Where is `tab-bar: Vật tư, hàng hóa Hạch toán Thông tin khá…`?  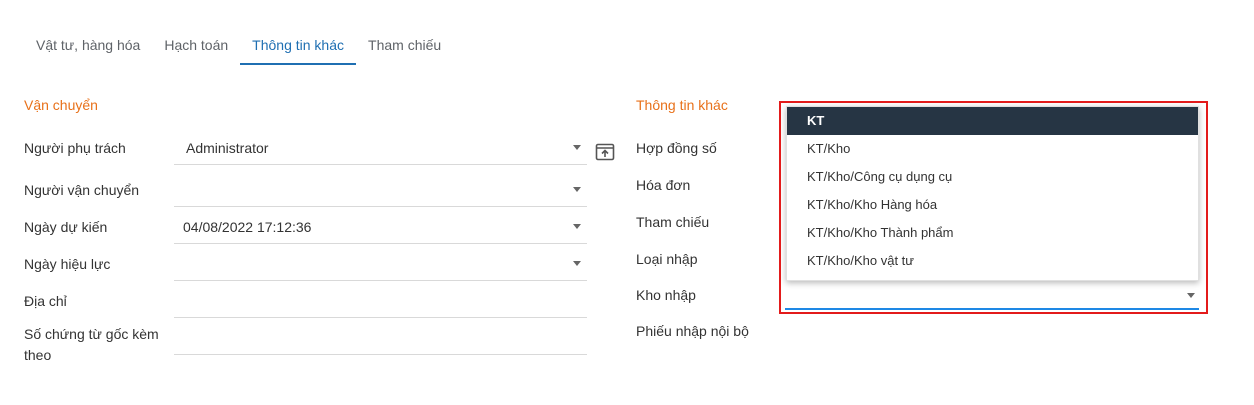 tab-bar: Vật tư, hàng hóa Hạch toán Thông tin khá… is located at coordinates (238, 46).